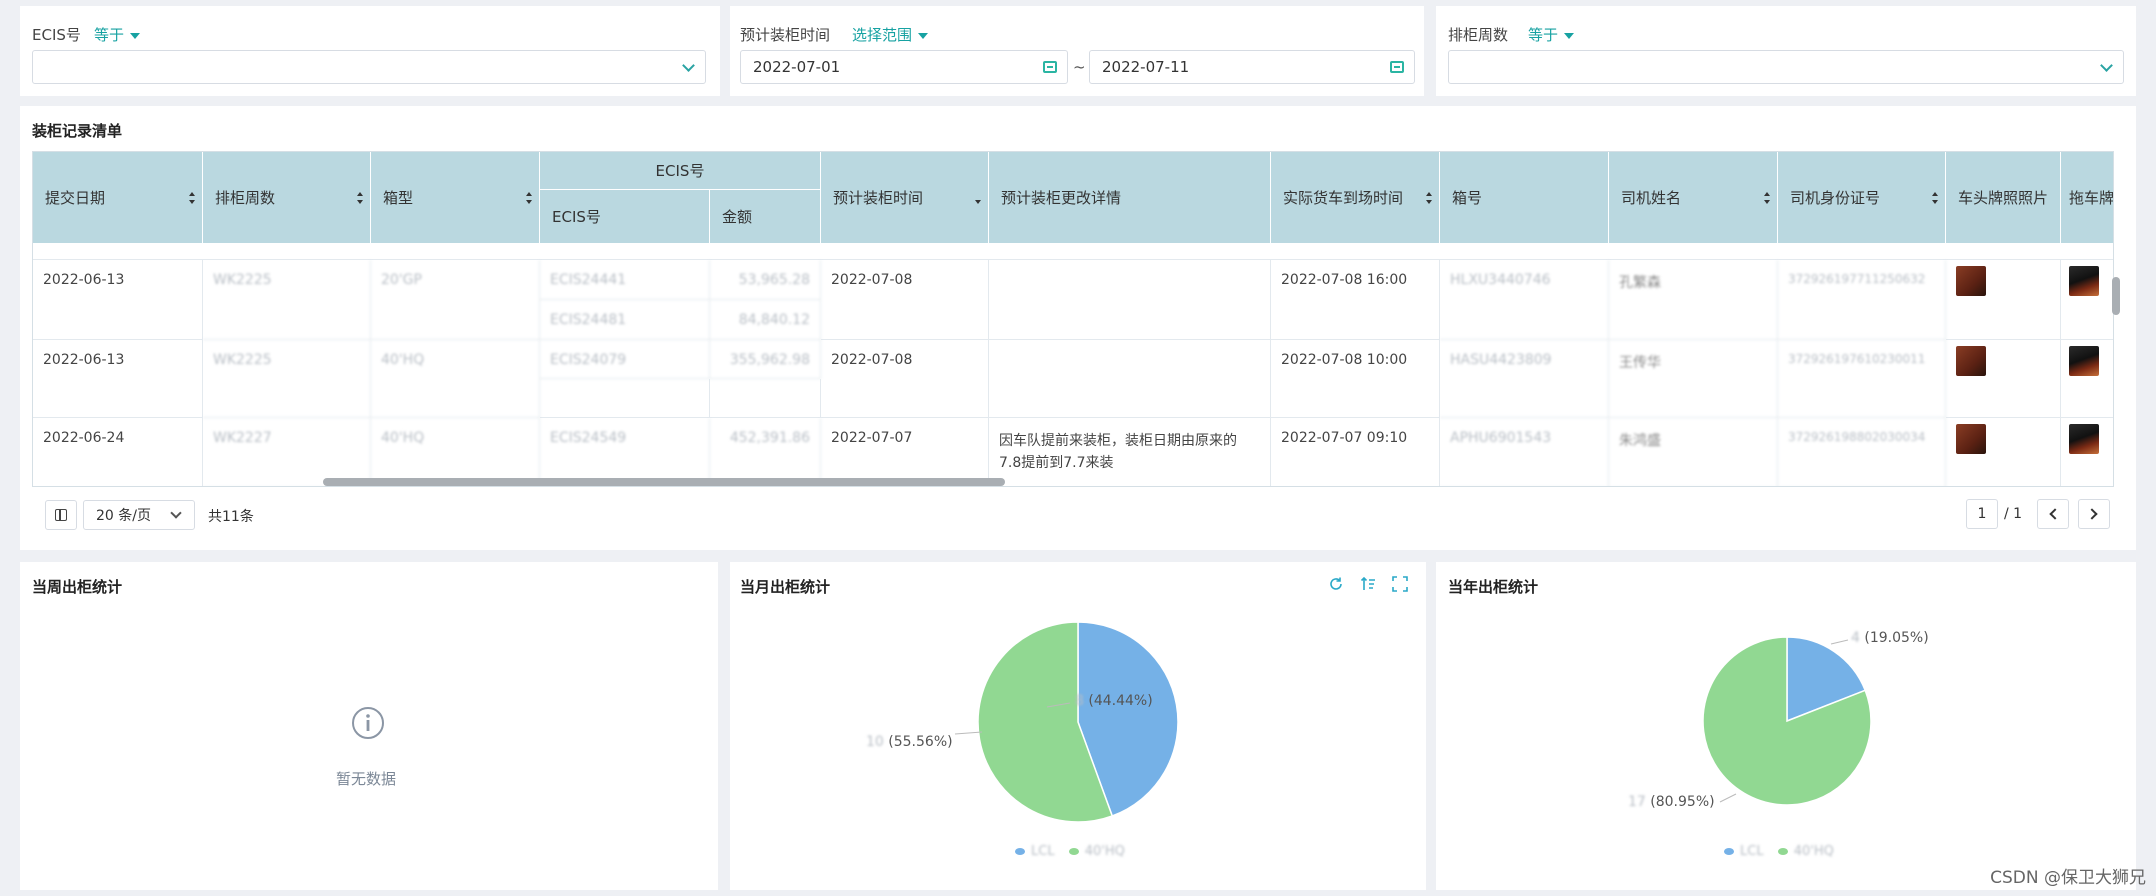  What do you see at coordinates (1524, 452) in the screenshot?
I see `cell-box-no: APHU6901543` at bounding box center [1524, 452].